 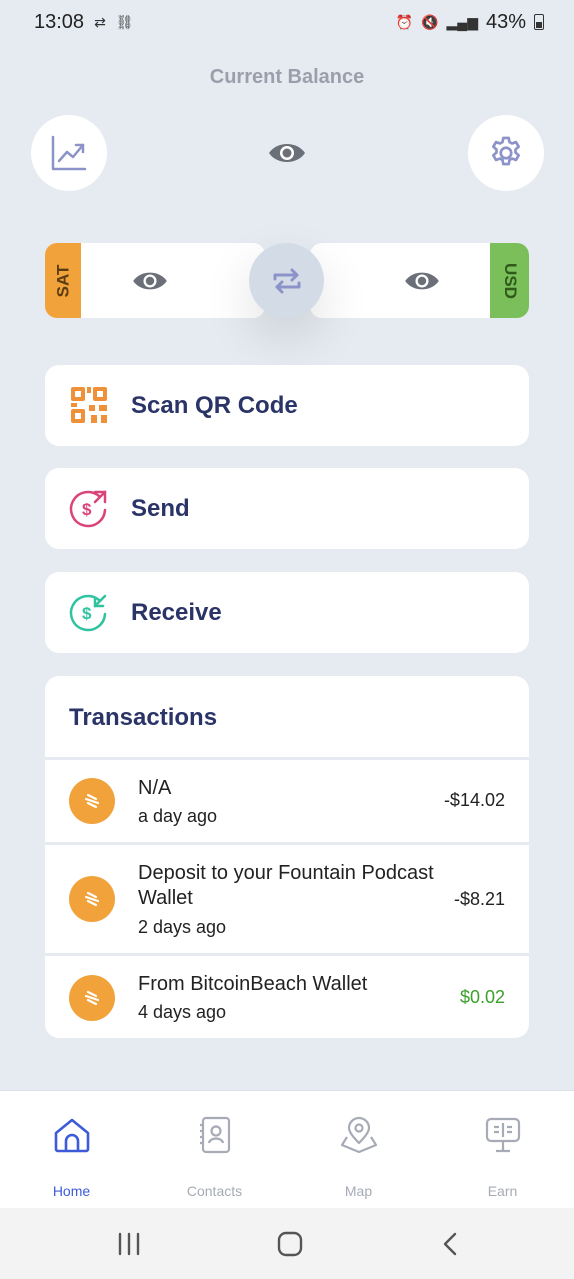 What do you see at coordinates (155, 788) in the screenshot?
I see `transaction-description: N/A` at bounding box center [155, 788].